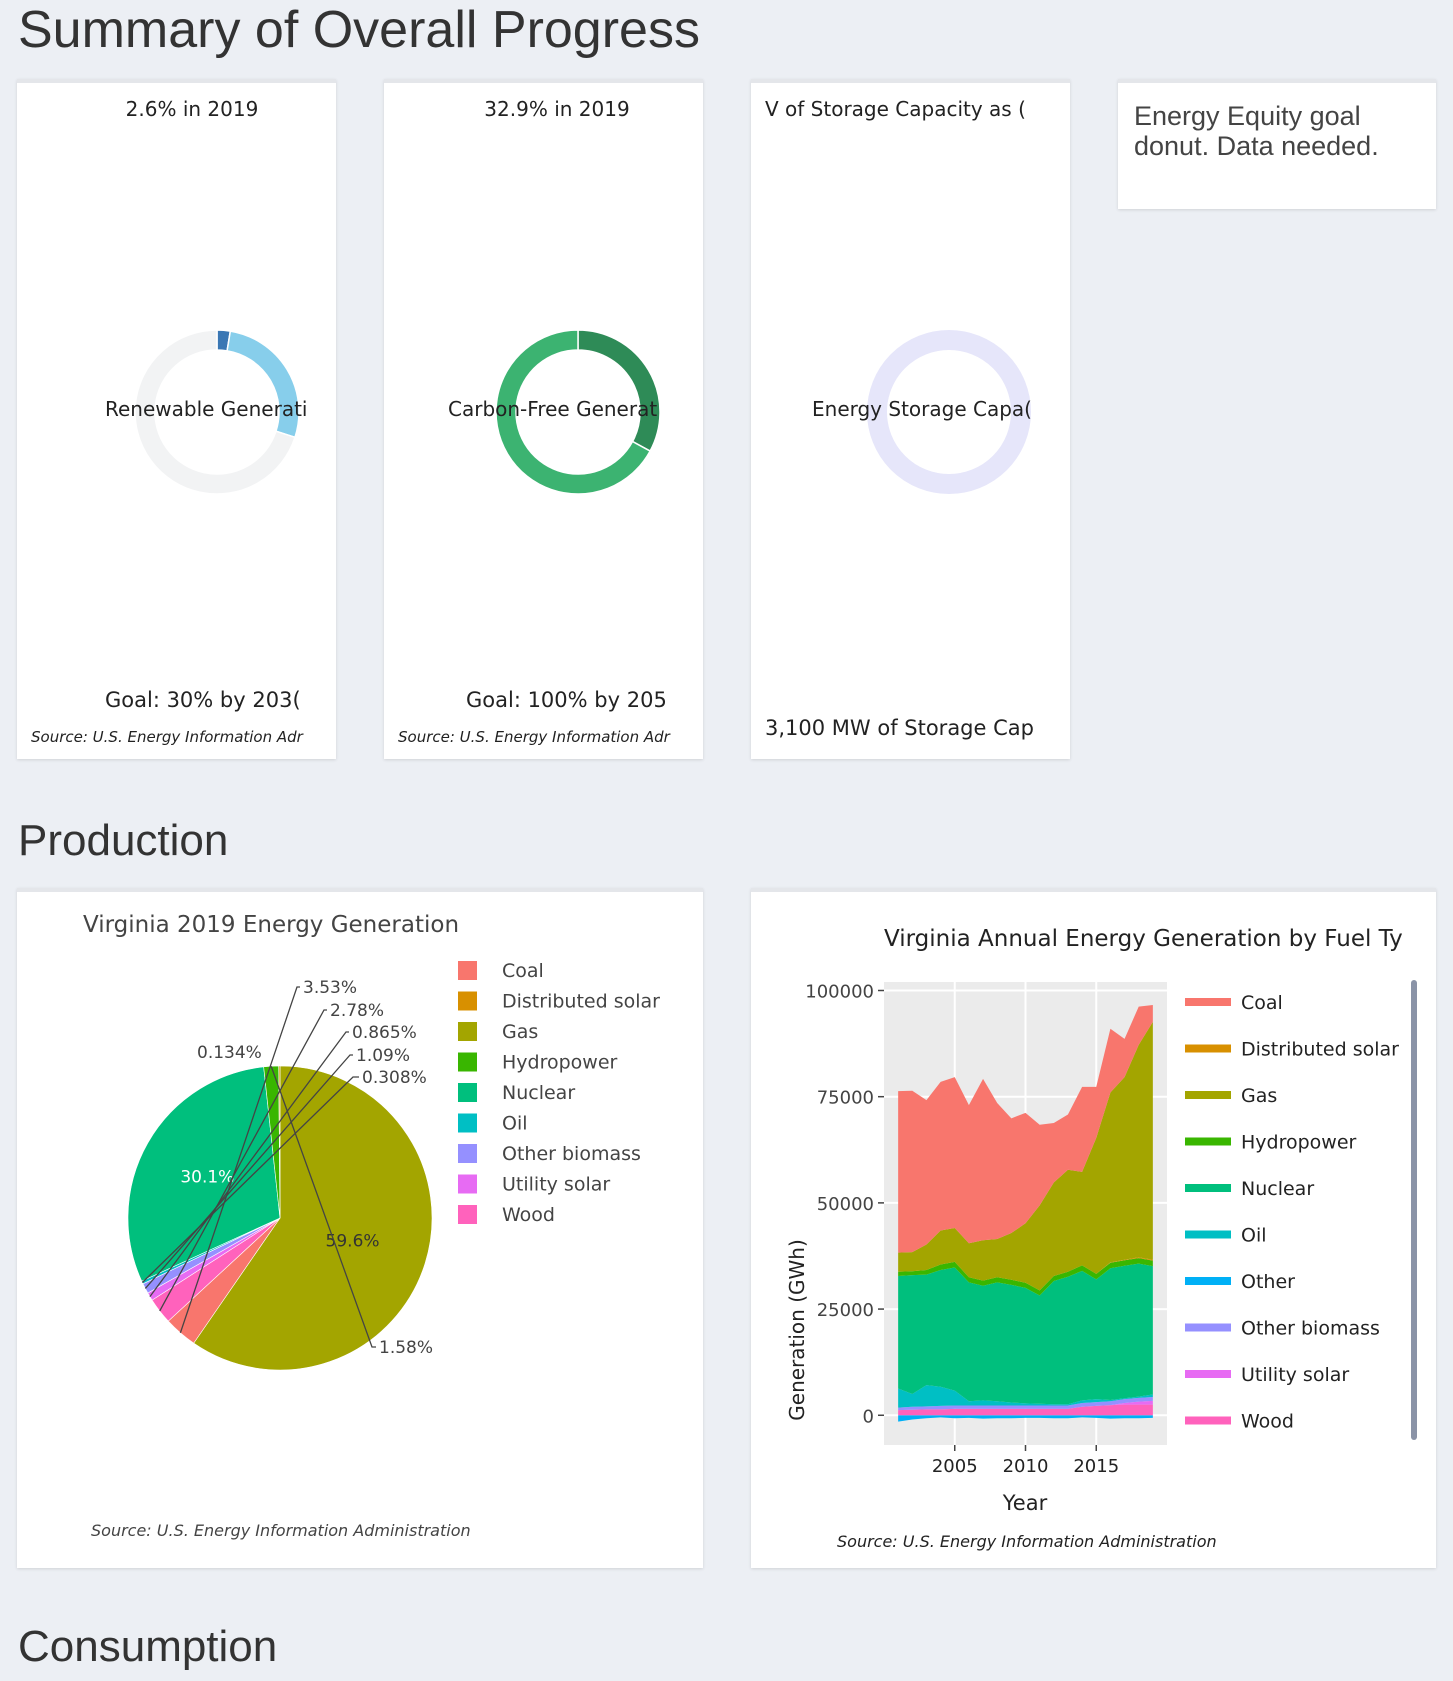 This screenshot has height=1681, width=1453. Describe the element at coordinates (206, 409) in the screenshot. I see `renewable-center-label: Renewable Generati` at that location.